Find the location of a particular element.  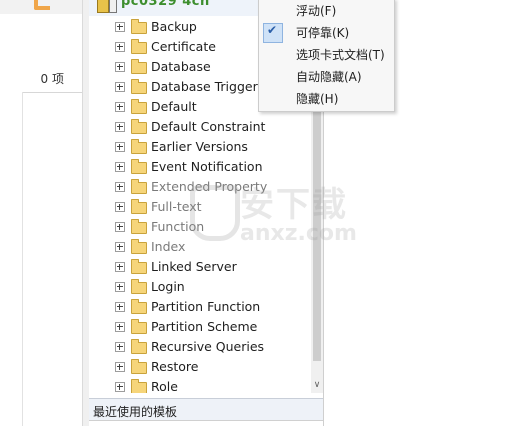

tree-node-label: Earlier Versions is located at coordinates (199, 146).